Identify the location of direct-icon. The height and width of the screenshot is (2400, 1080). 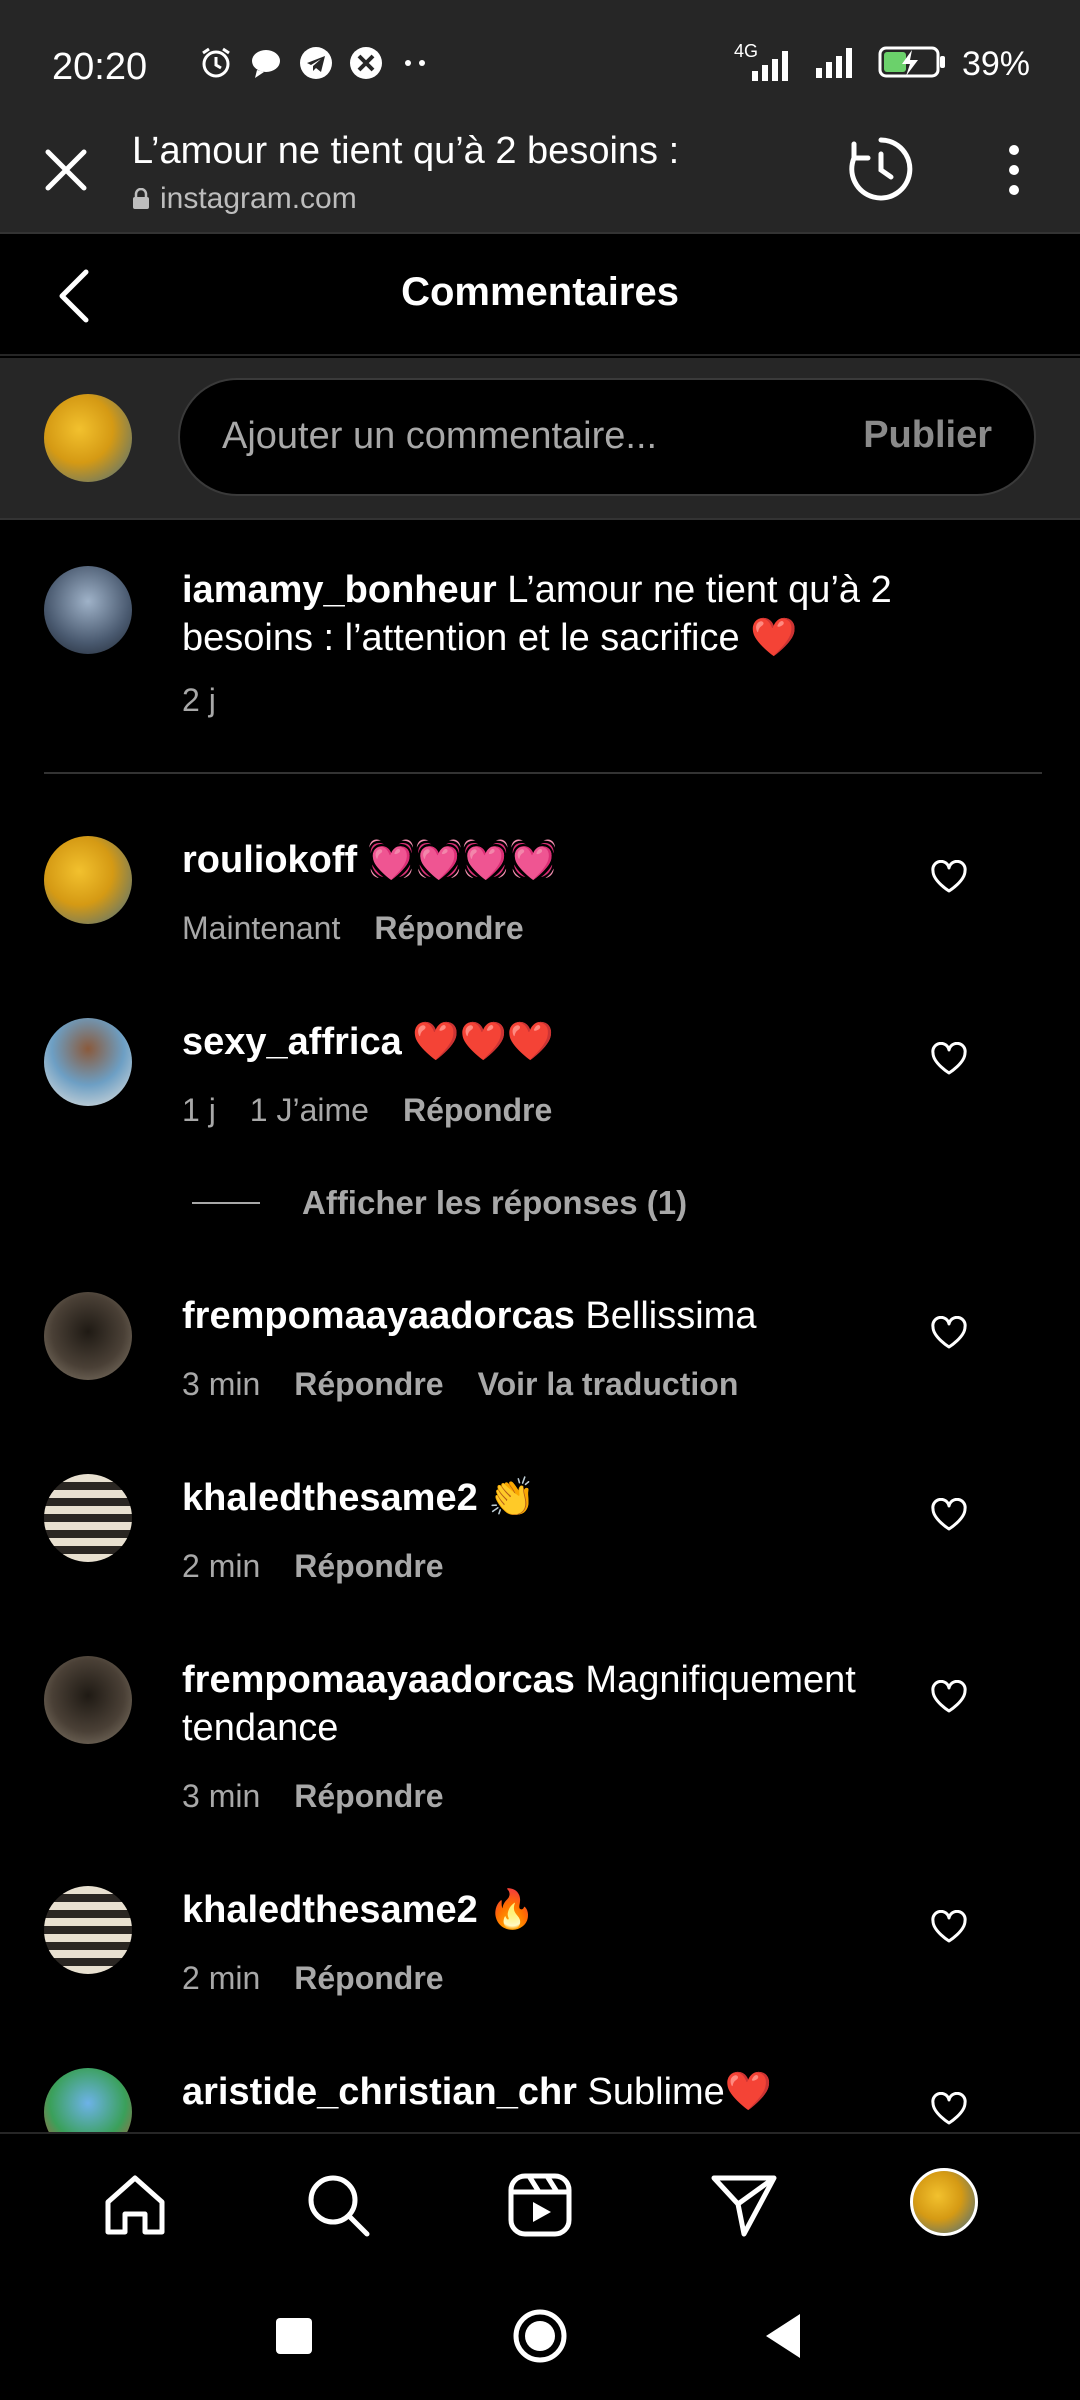
(743, 2205).